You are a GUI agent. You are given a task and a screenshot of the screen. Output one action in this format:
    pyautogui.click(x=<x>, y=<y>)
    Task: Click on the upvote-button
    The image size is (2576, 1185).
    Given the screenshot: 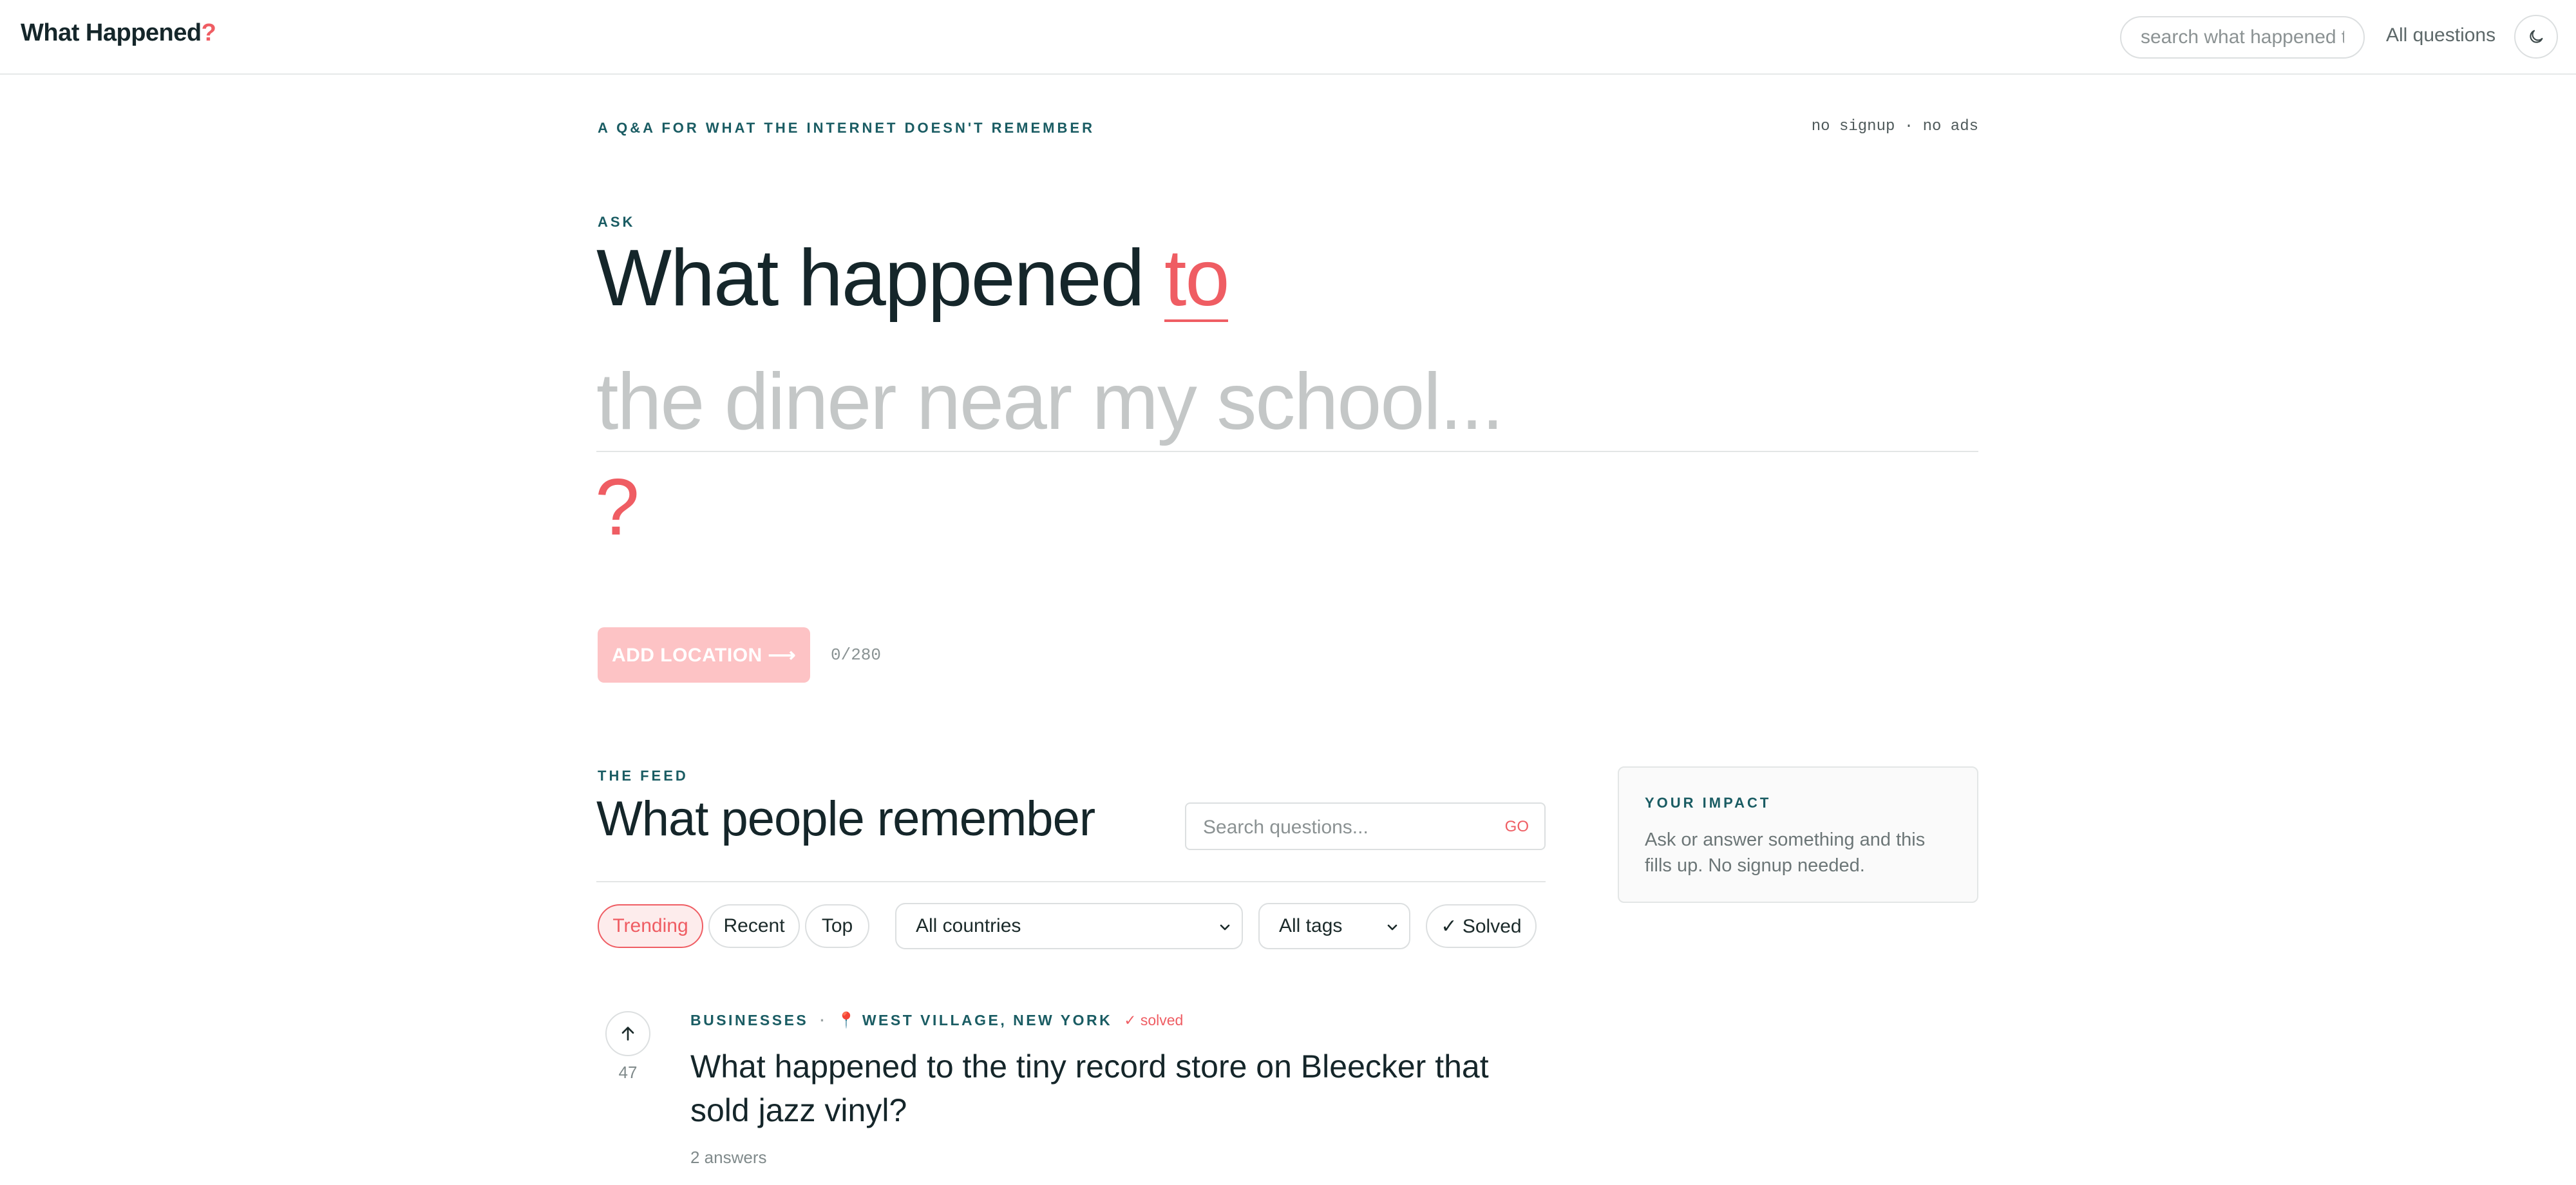 What is the action you would take?
    pyautogui.click(x=627, y=1033)
    